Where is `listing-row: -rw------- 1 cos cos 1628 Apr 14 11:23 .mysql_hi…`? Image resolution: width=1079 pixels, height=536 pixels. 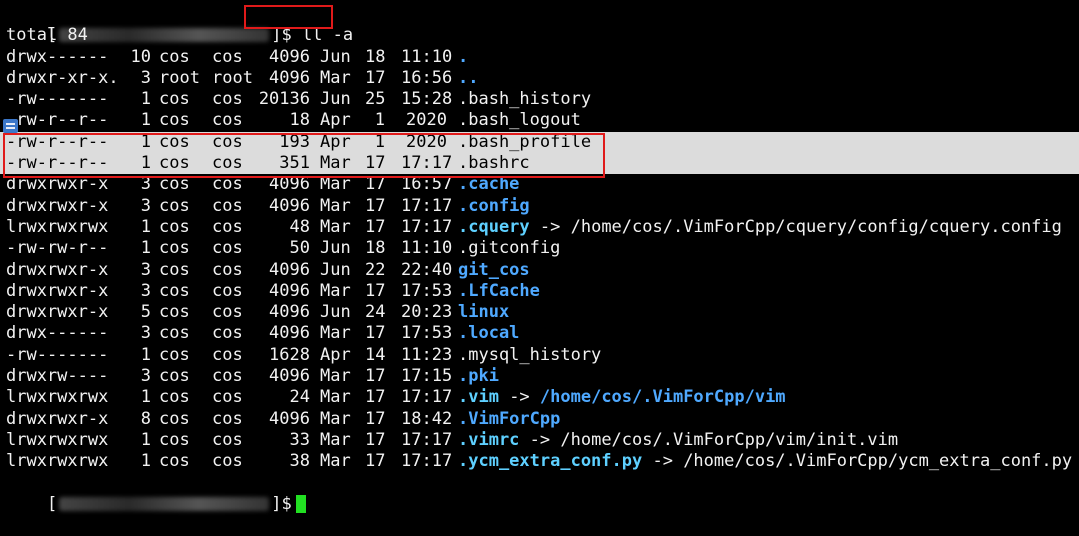
listing-row: -rw------- 1 cos cos 1628 Apr 14 11:23 .mysql_hi… is located at coordinates (539, 355).